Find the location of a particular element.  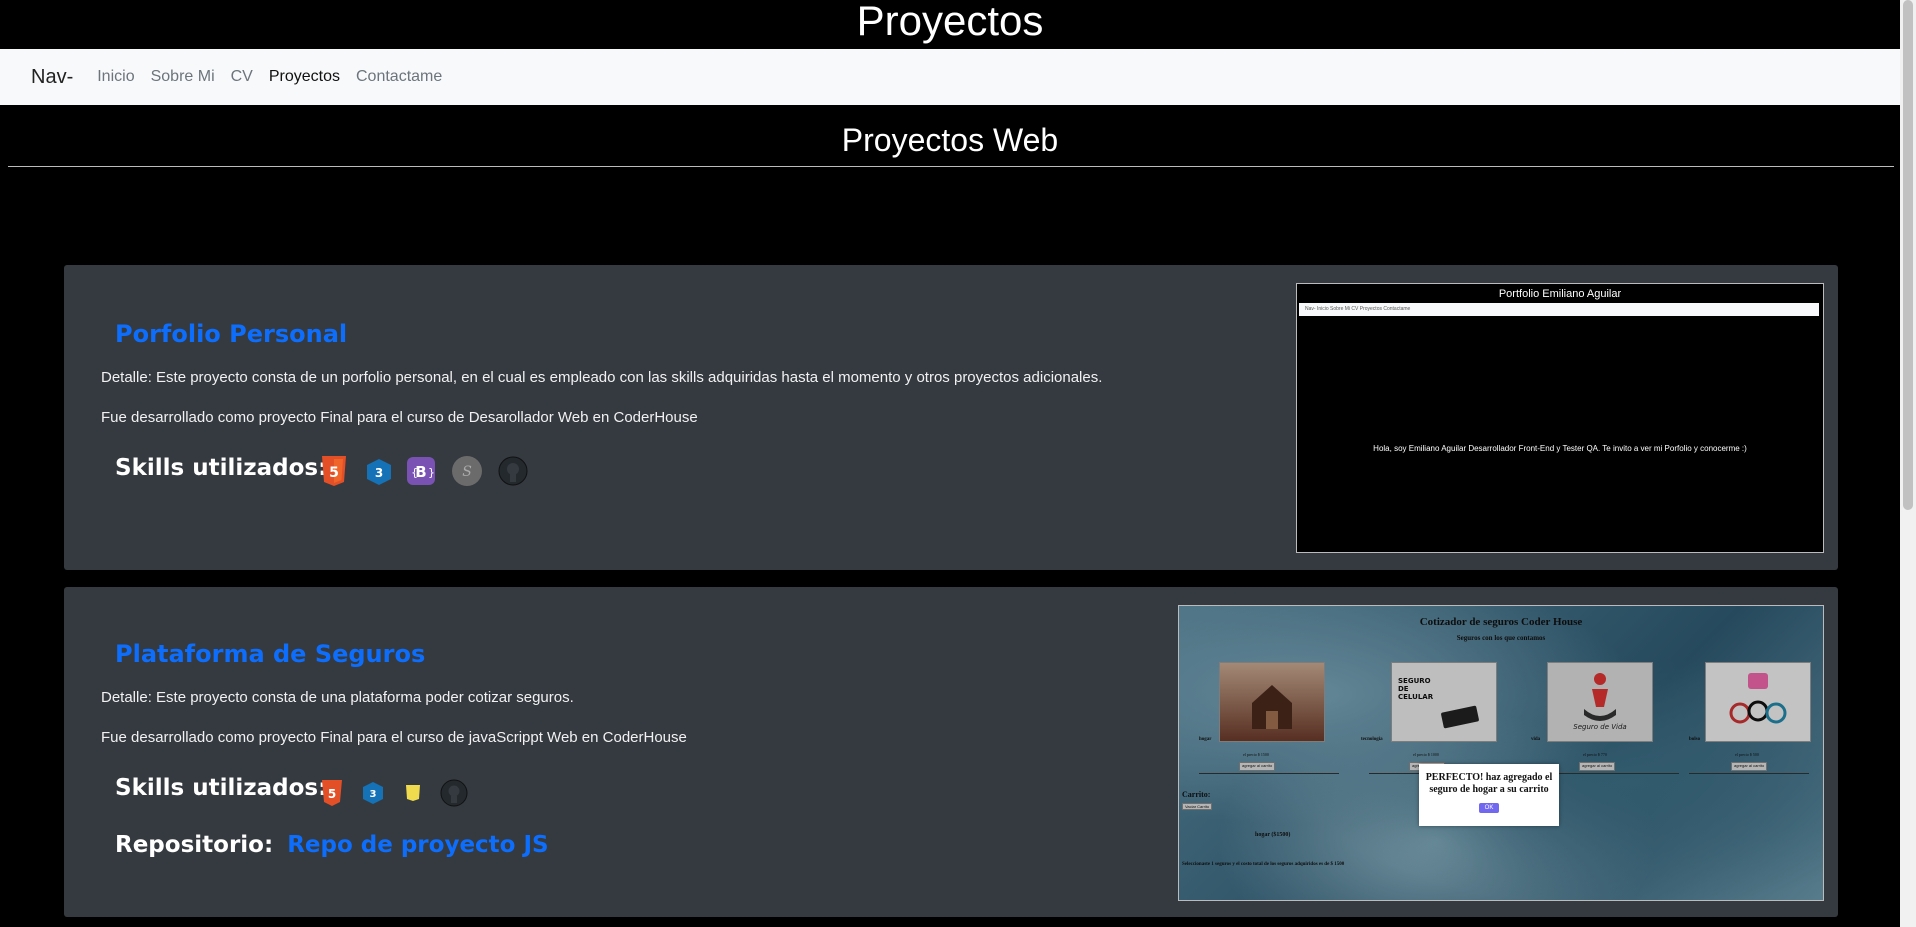

page-header: Proyectos is located at coordinates (950, 24).